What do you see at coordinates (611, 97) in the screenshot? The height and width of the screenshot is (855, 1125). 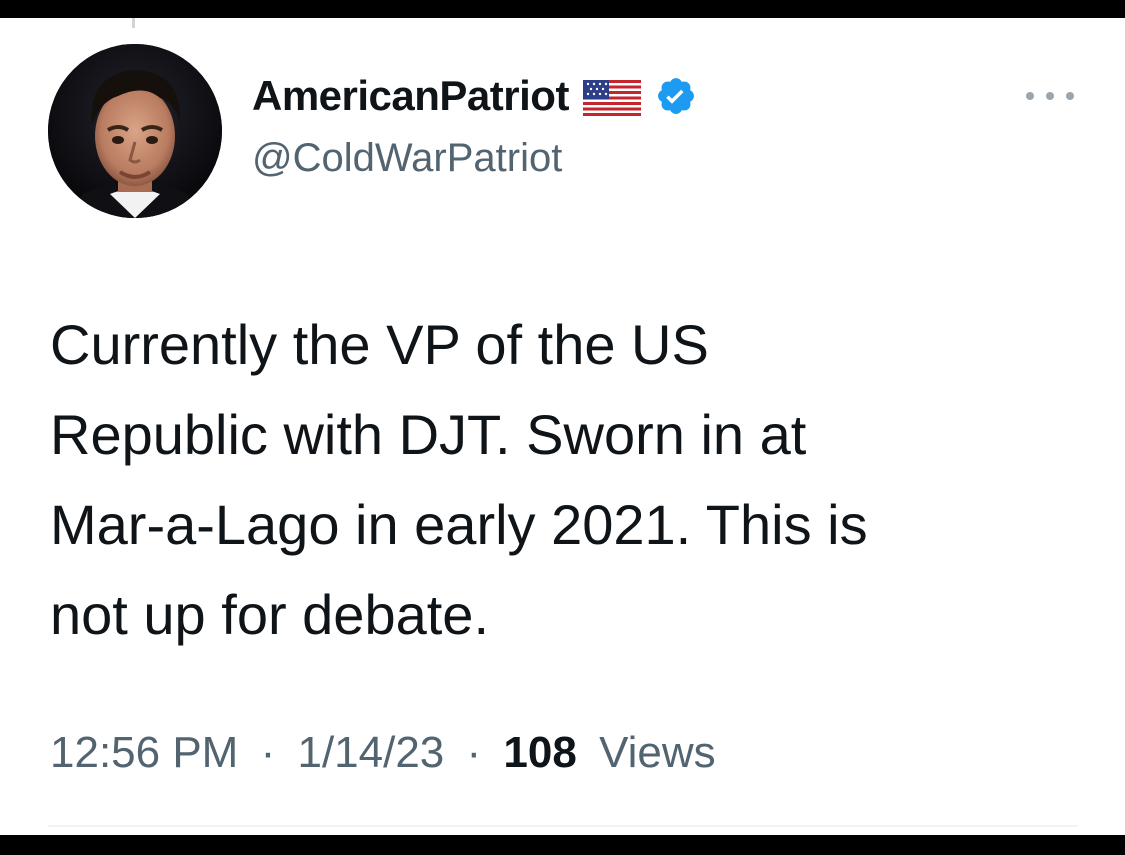 I see `us-flag-icon` at bounding box center [611, 97].